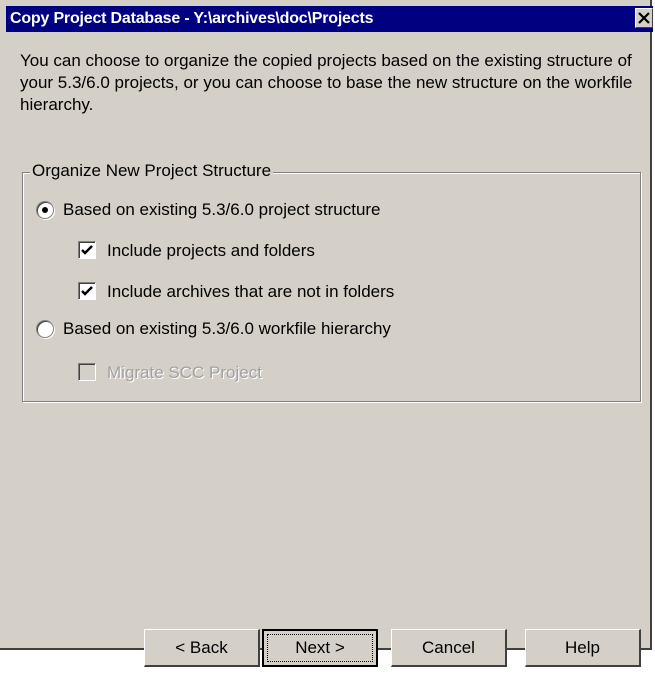 The image size is (655, 673). I want to click on checkbox-include-archives-label: Include archives that are not in folders, so click(251, 291).